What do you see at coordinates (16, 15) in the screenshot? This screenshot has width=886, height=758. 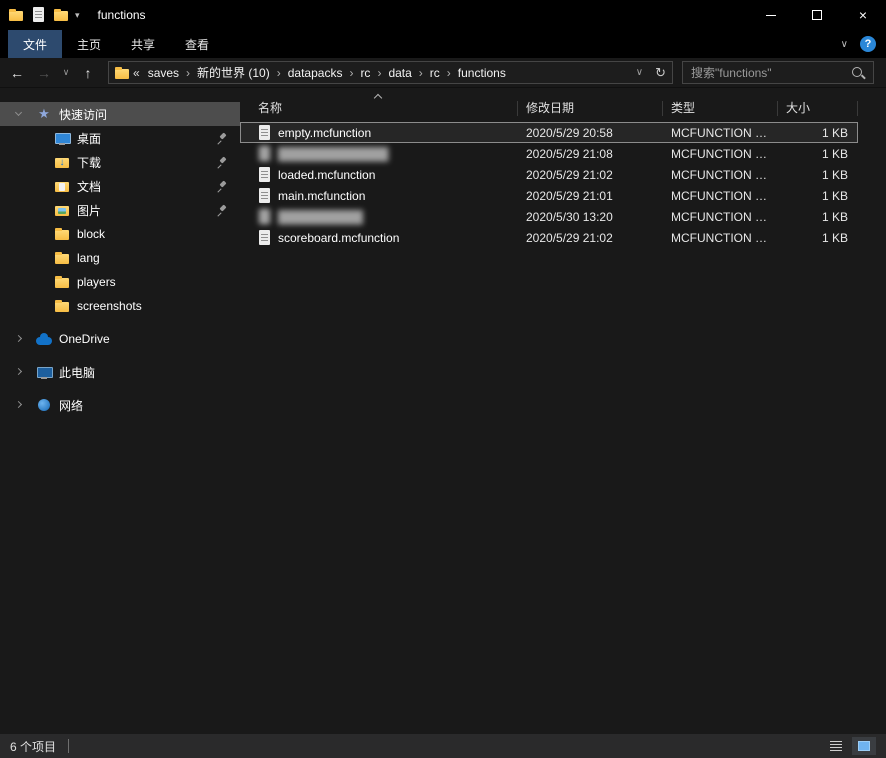 I see `explorer-app-icon` at bounding box center [16, 15].